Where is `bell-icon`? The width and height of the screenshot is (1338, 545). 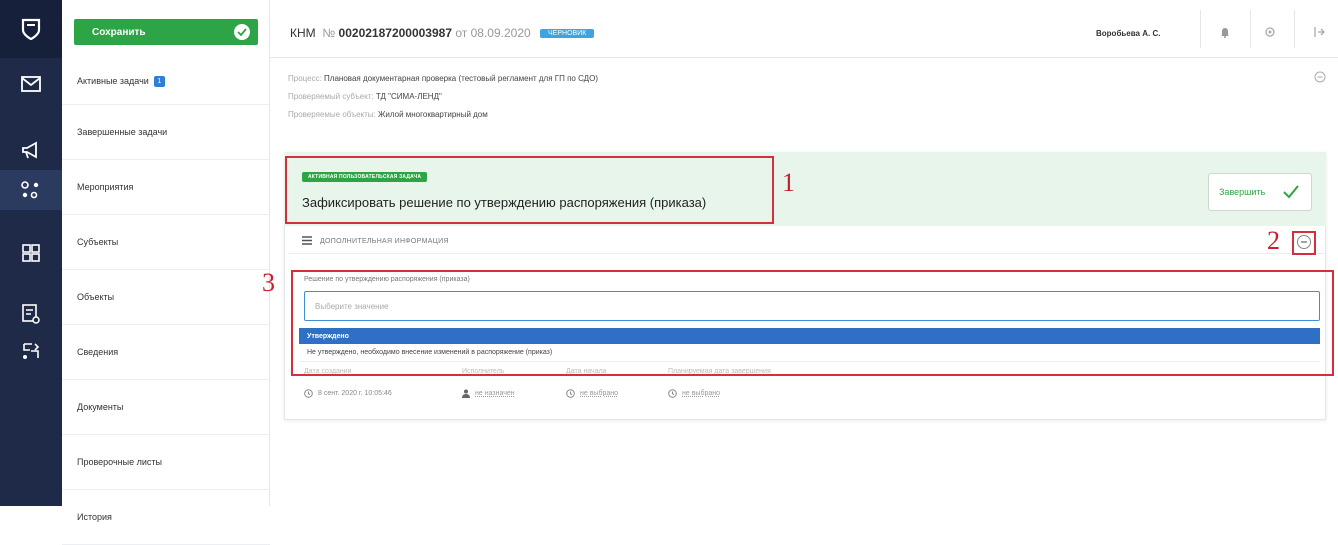 bell-icon is located at coordinates (1225, 32).